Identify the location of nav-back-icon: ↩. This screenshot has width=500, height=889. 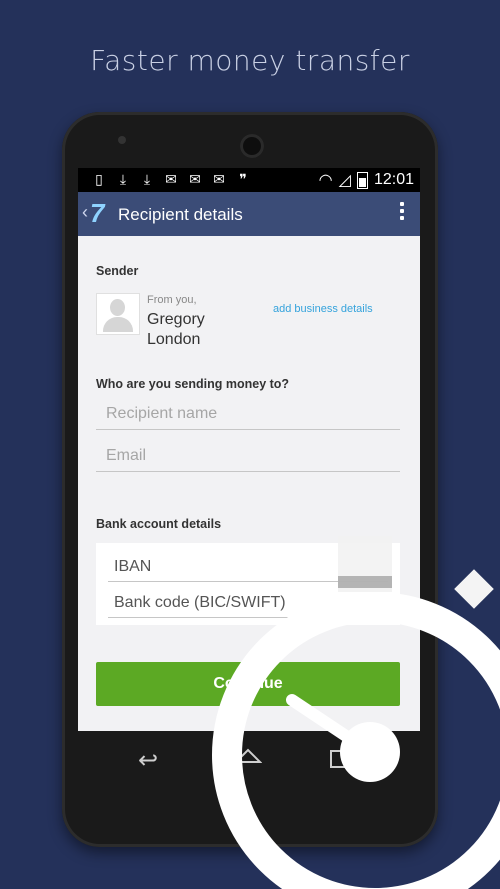
(148, 760).